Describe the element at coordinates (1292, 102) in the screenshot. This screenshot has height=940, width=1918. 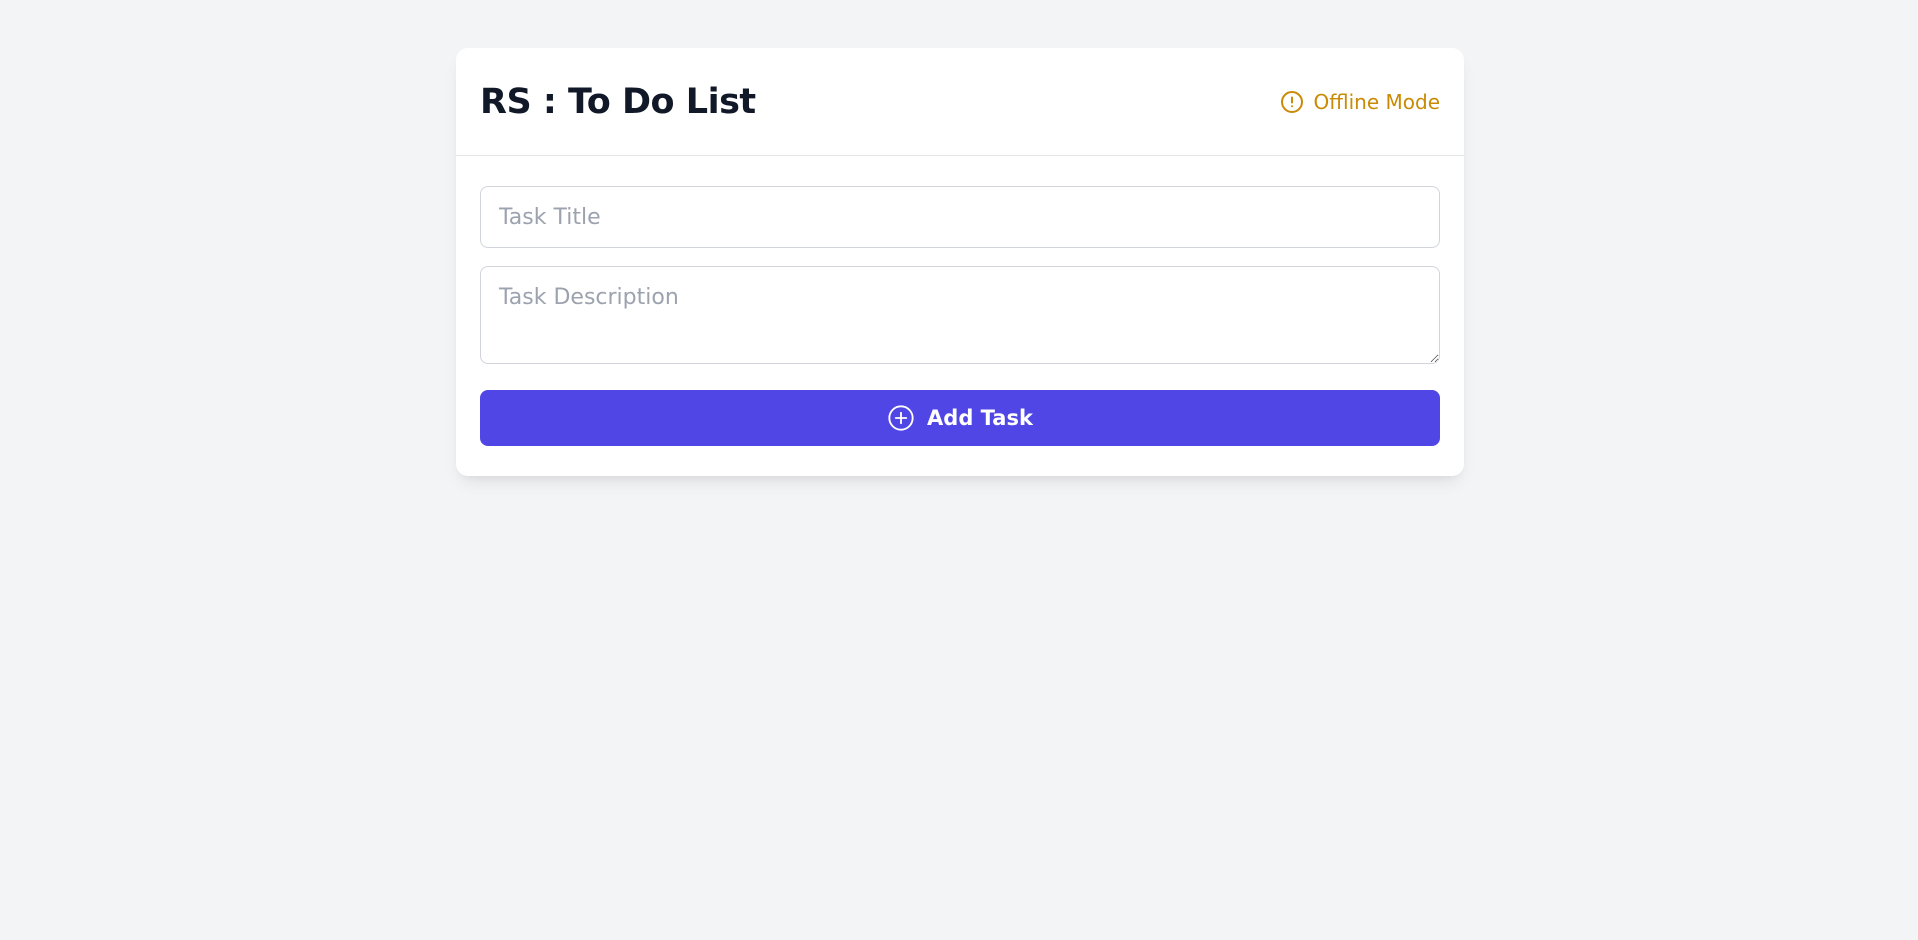
I see `alert-circle-icon` at that location.